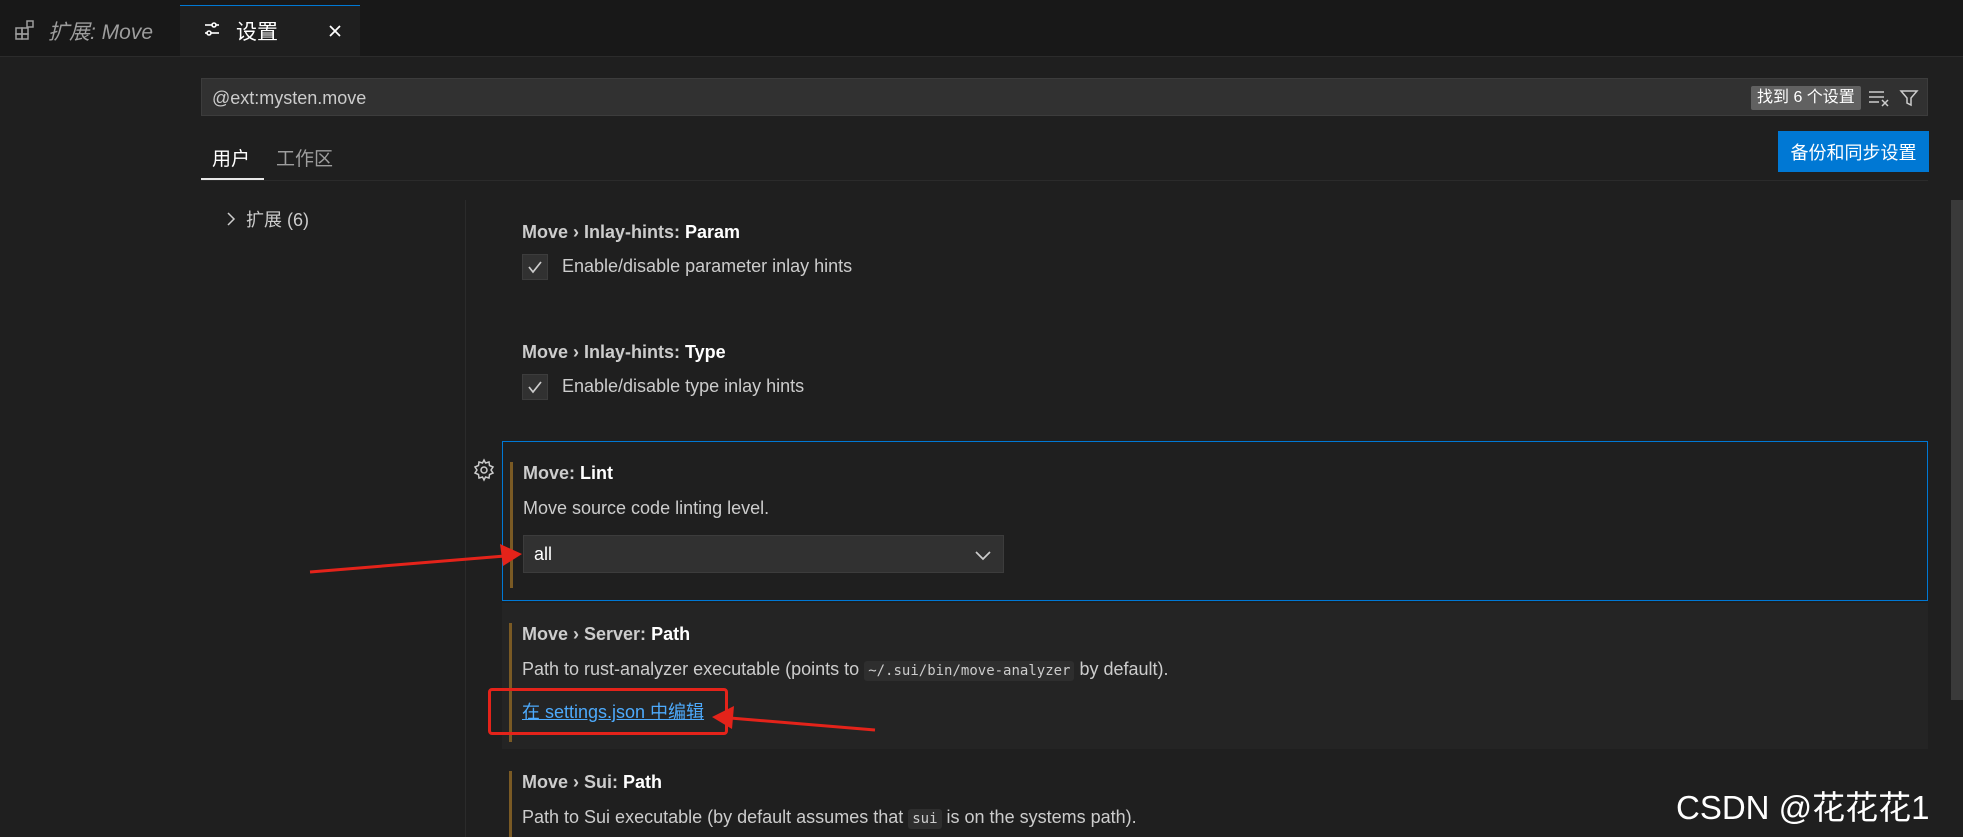  What do you see at coordinates (1803, 807) in the screenshot?
I see `watermark: CSDN @花花花1` at bounding box center [1803, 807].